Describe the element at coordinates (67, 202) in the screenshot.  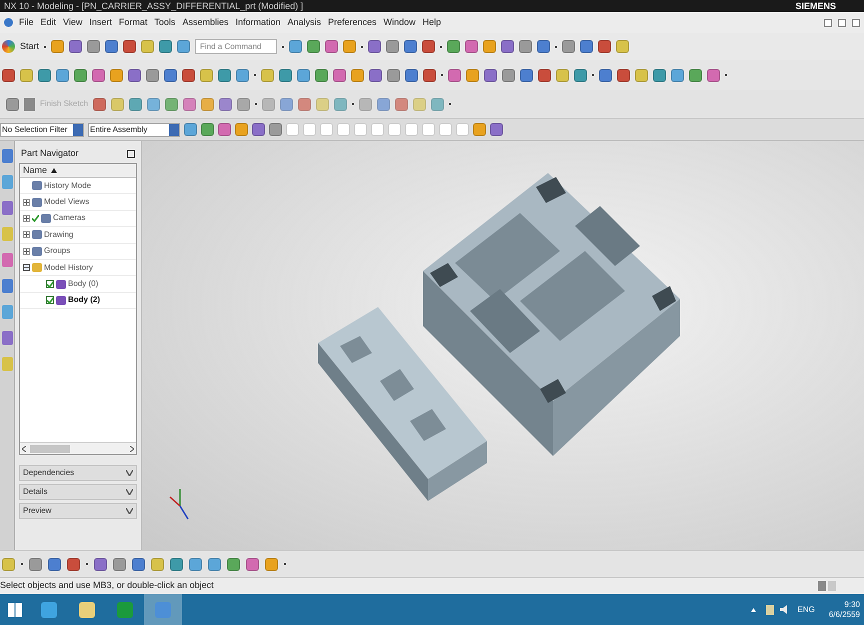
I see `tree-item: Model Views` at that location.